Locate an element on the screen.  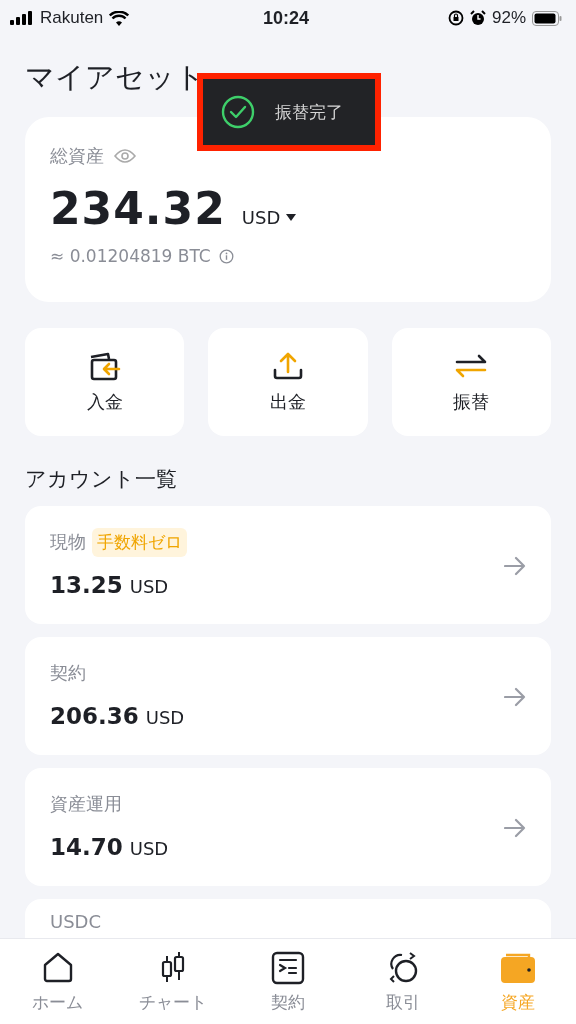
account-name: 資産運用 is located at coordinates (86, 804).